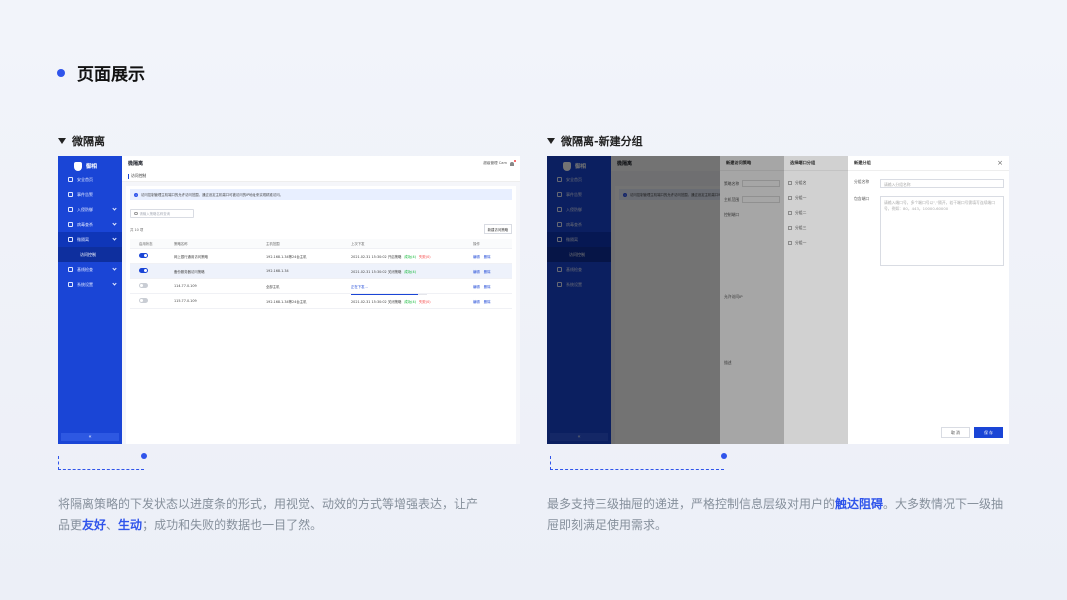 This screenshot has height=600, width=1067. What do you see at coordinates (61, 72) in the screenshot?
I see `bullet-dot-icon` at bounding box center [61, 72].